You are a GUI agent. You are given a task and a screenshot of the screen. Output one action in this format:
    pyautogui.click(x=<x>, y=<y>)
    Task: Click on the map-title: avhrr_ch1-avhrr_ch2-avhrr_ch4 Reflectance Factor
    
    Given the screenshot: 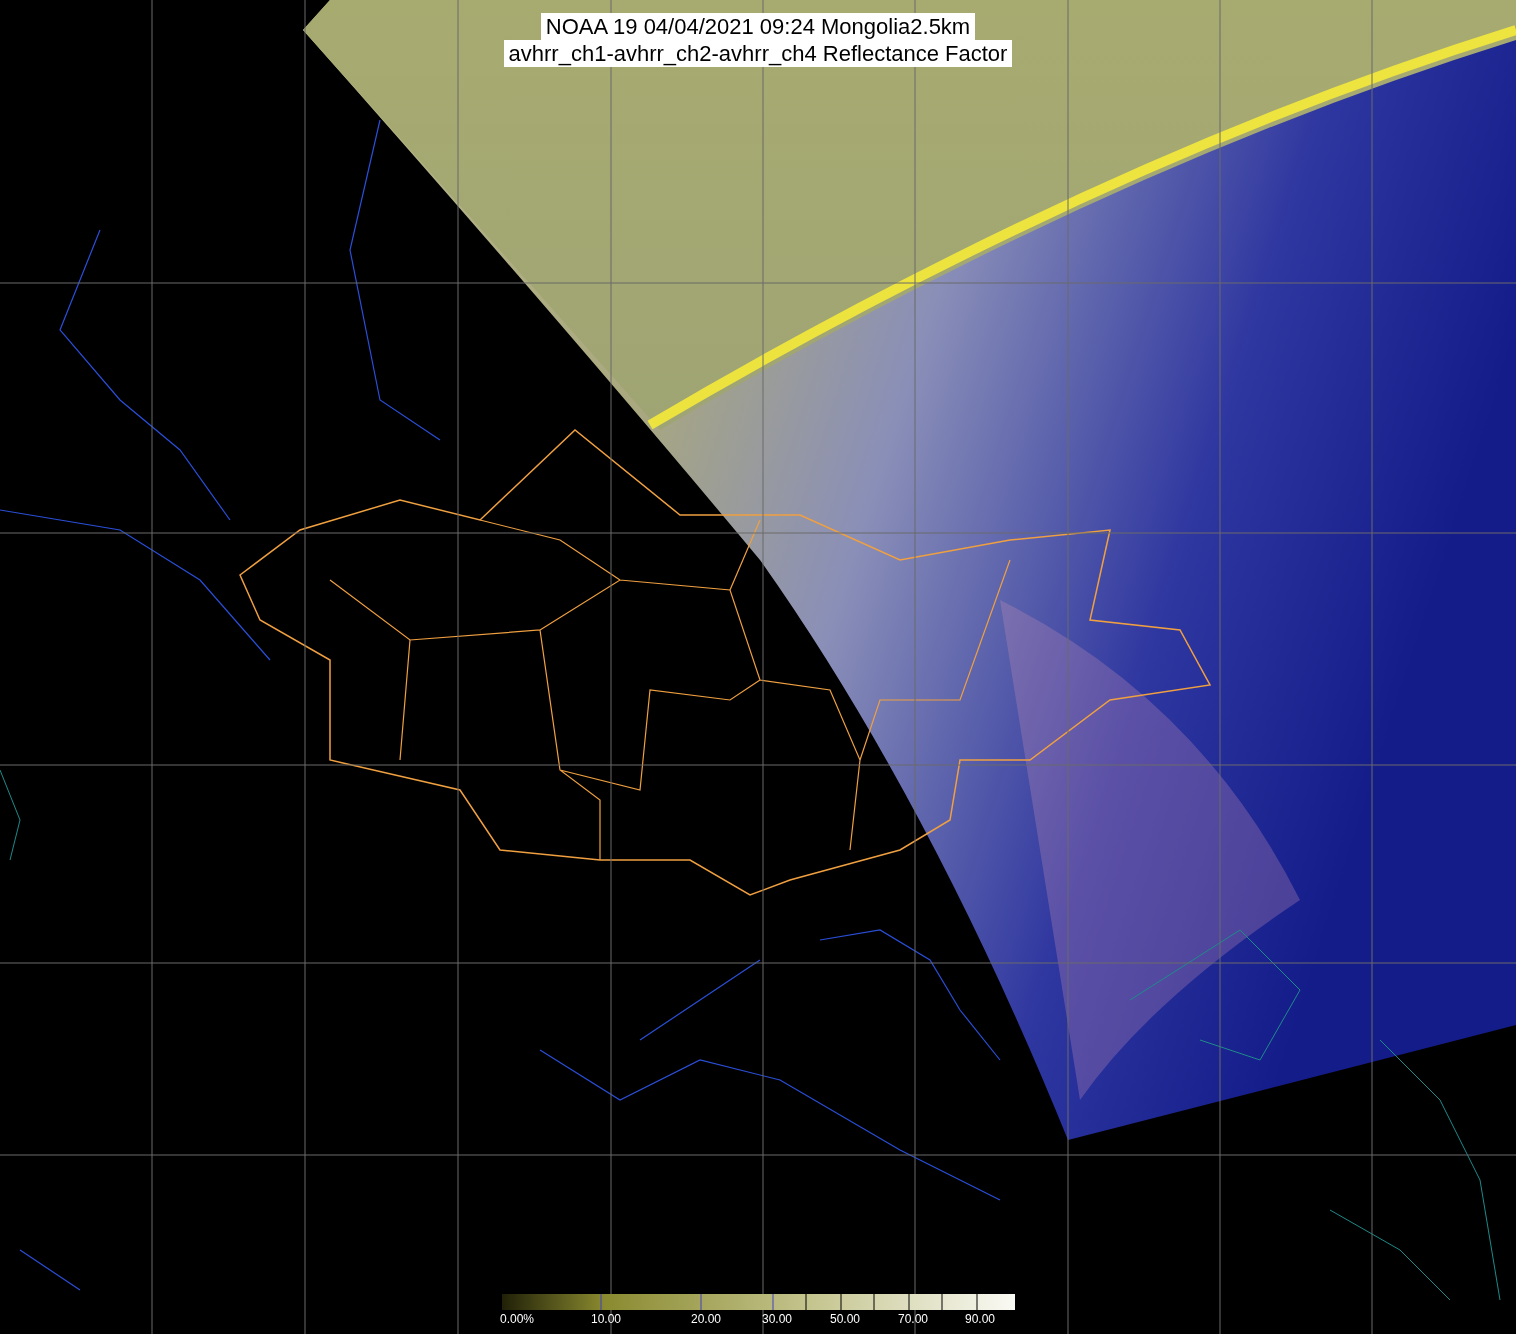 What is the action you would take?
    pyautogui.click(x=758, y=53)
    